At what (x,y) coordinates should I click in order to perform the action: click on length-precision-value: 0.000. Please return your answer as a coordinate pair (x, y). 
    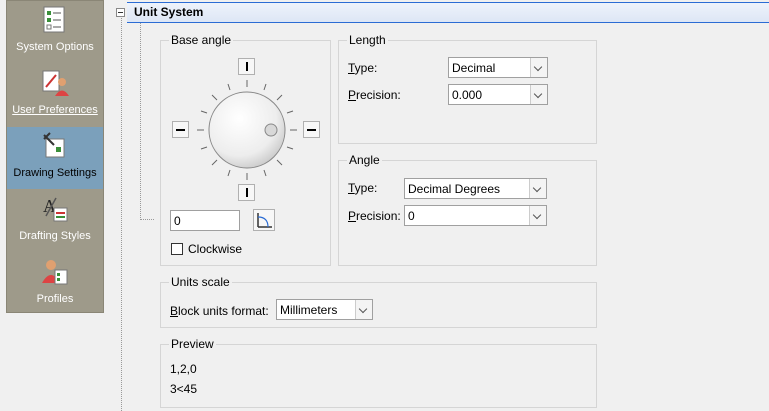
    Looking at the image, I should click on (467, 95).